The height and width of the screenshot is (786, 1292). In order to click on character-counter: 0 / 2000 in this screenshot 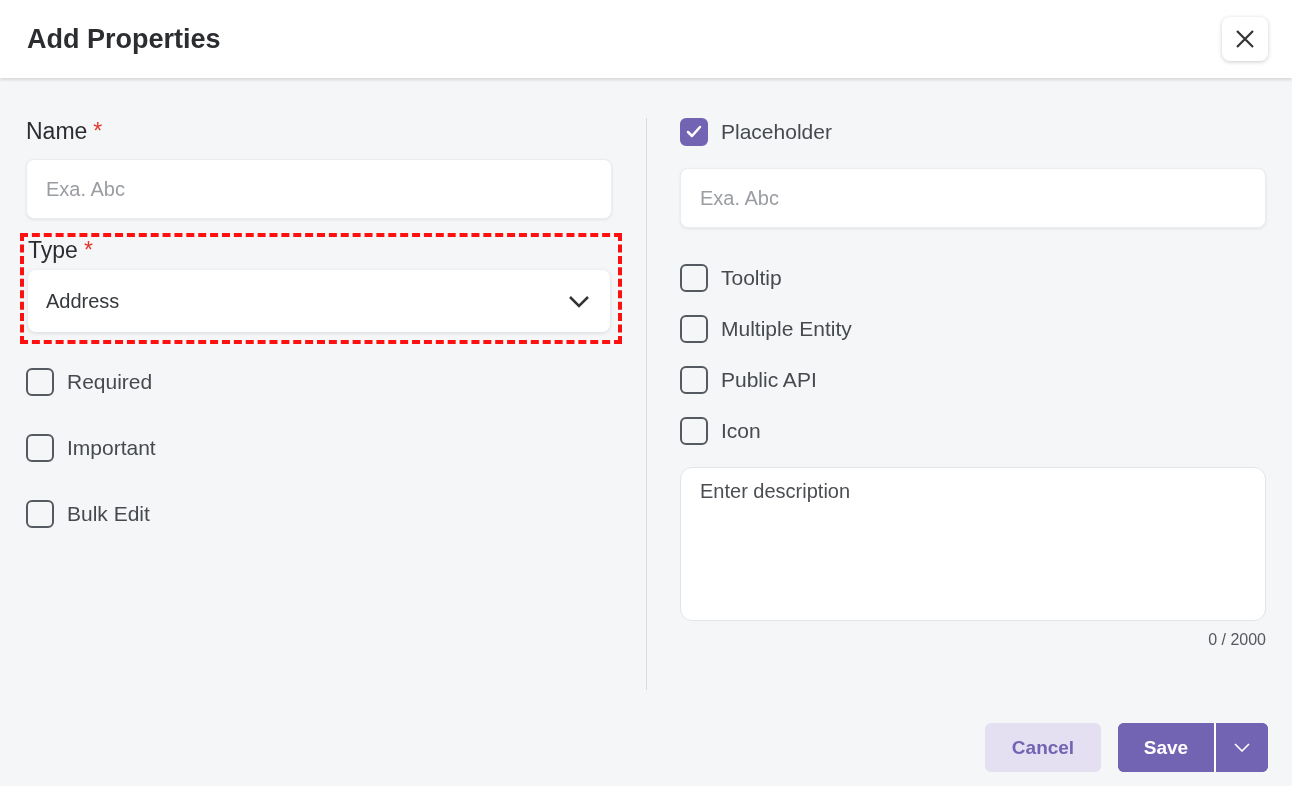, I will do `click(1237, 640)`.